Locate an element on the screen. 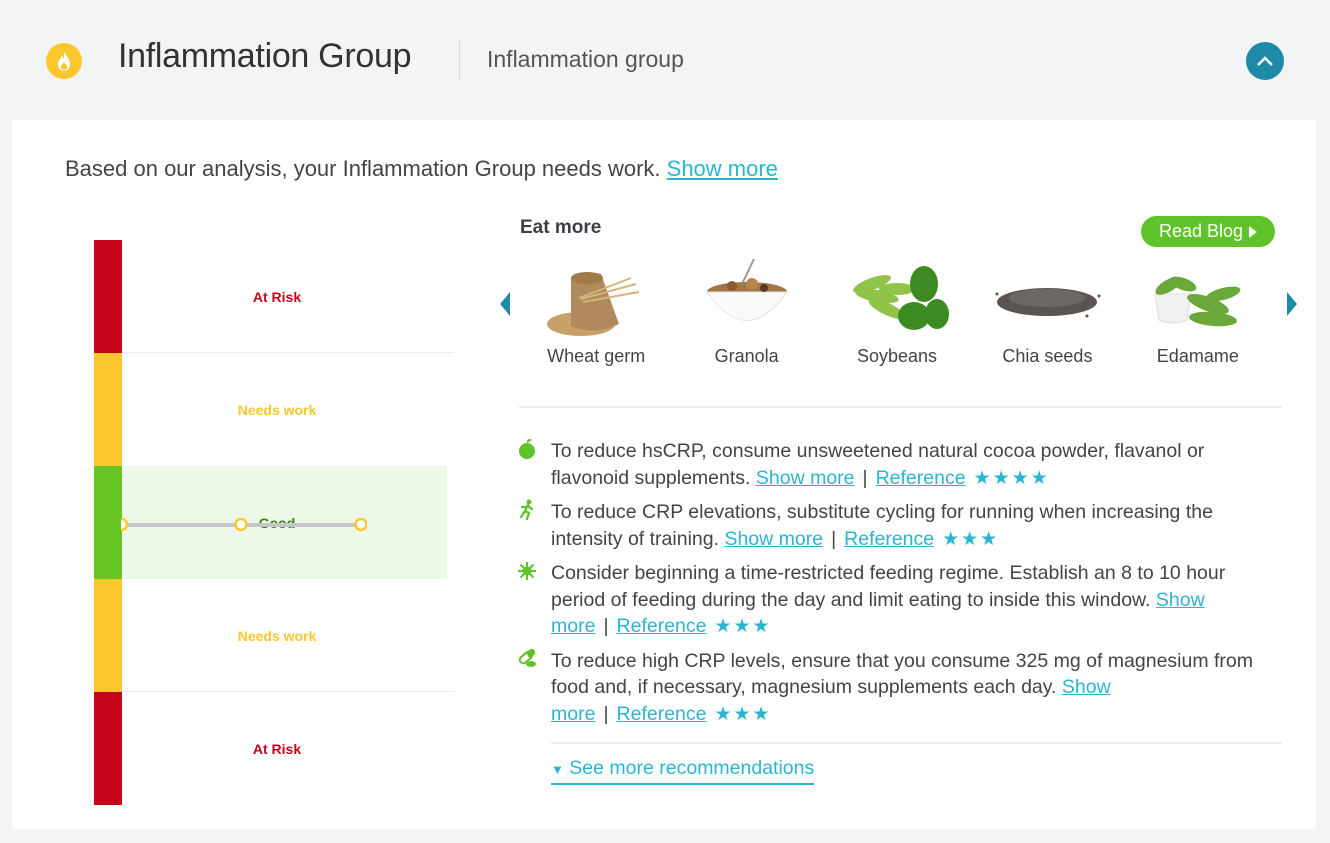  chia-seeds-image is located at coordinates (1047, 297).